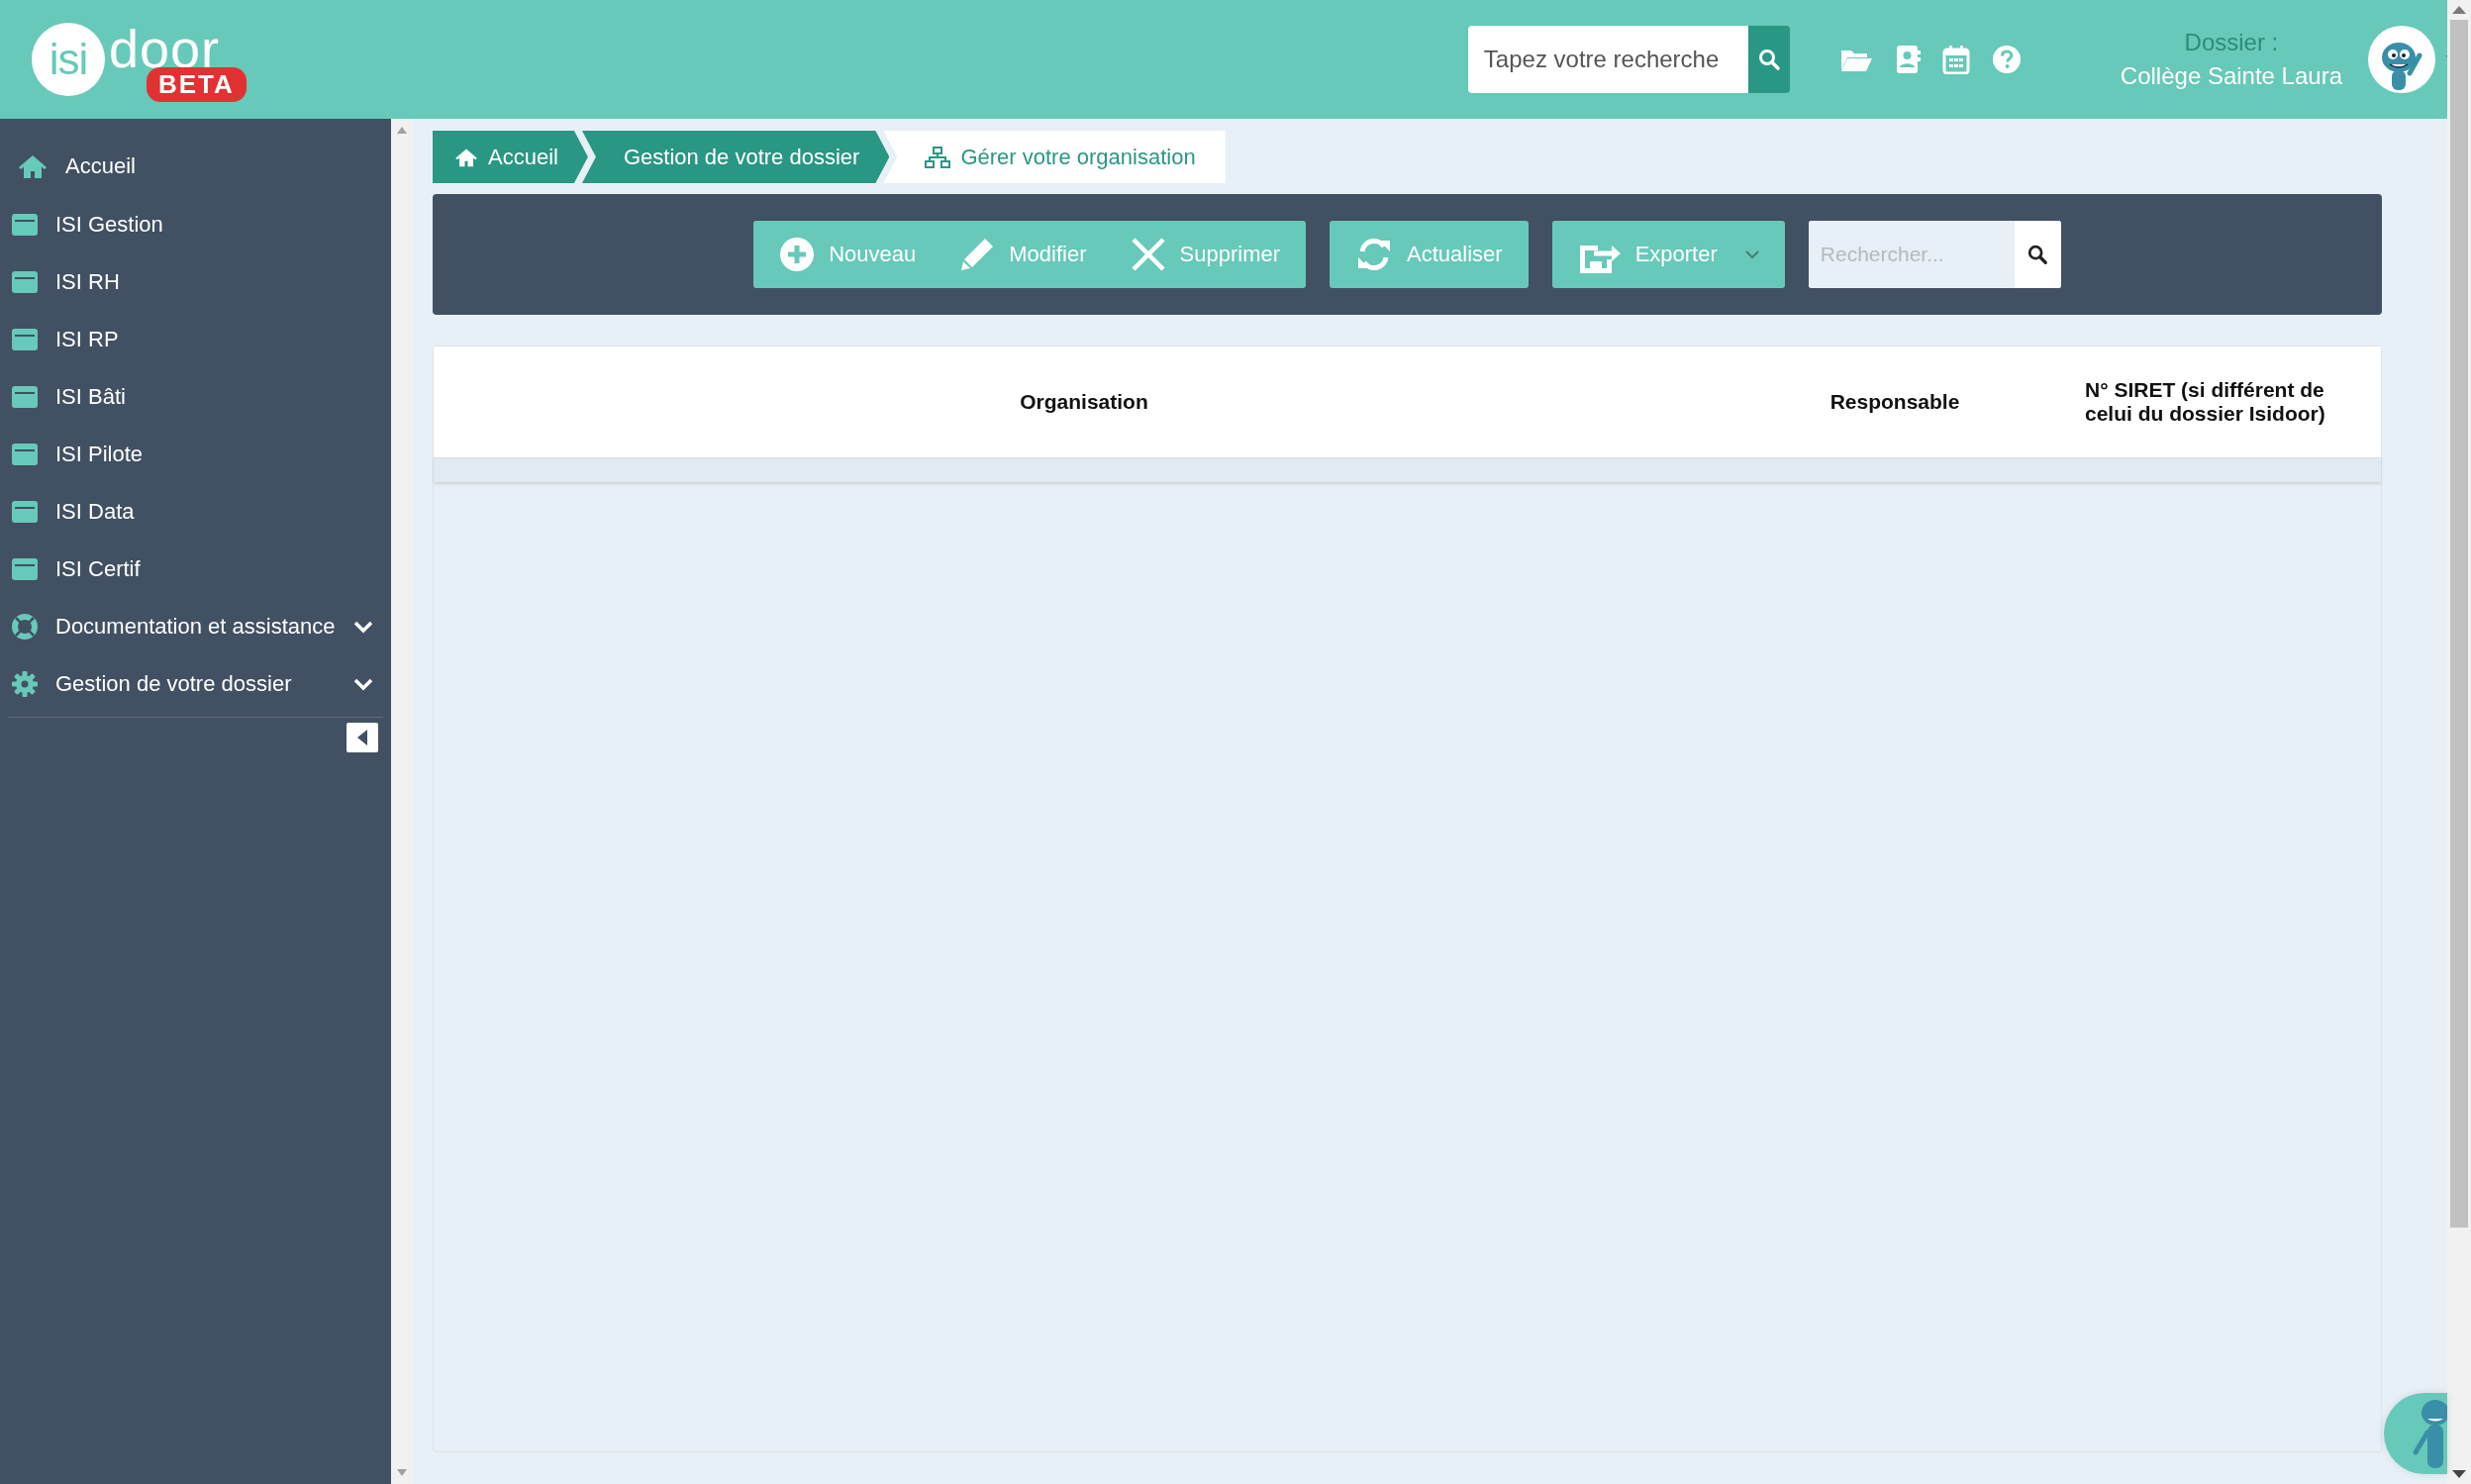 This screenshot has width=2471, height=1484. What do you see at coordinates (195, 512) in the screenshot?
I see `sidebar-item: ISI Data` at bounding box center [195, 512].